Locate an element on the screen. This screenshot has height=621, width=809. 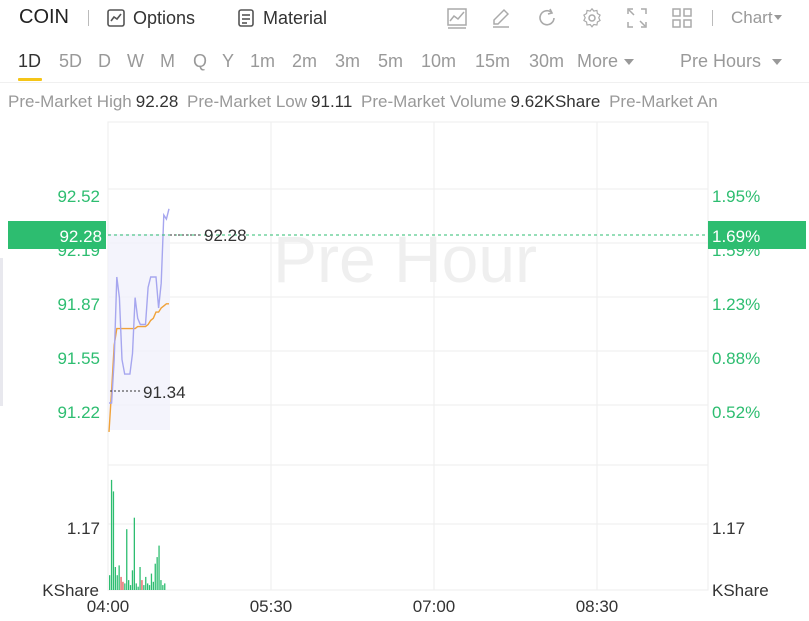
price-tick-label: 92.52 is located at coordinates (78, 196).